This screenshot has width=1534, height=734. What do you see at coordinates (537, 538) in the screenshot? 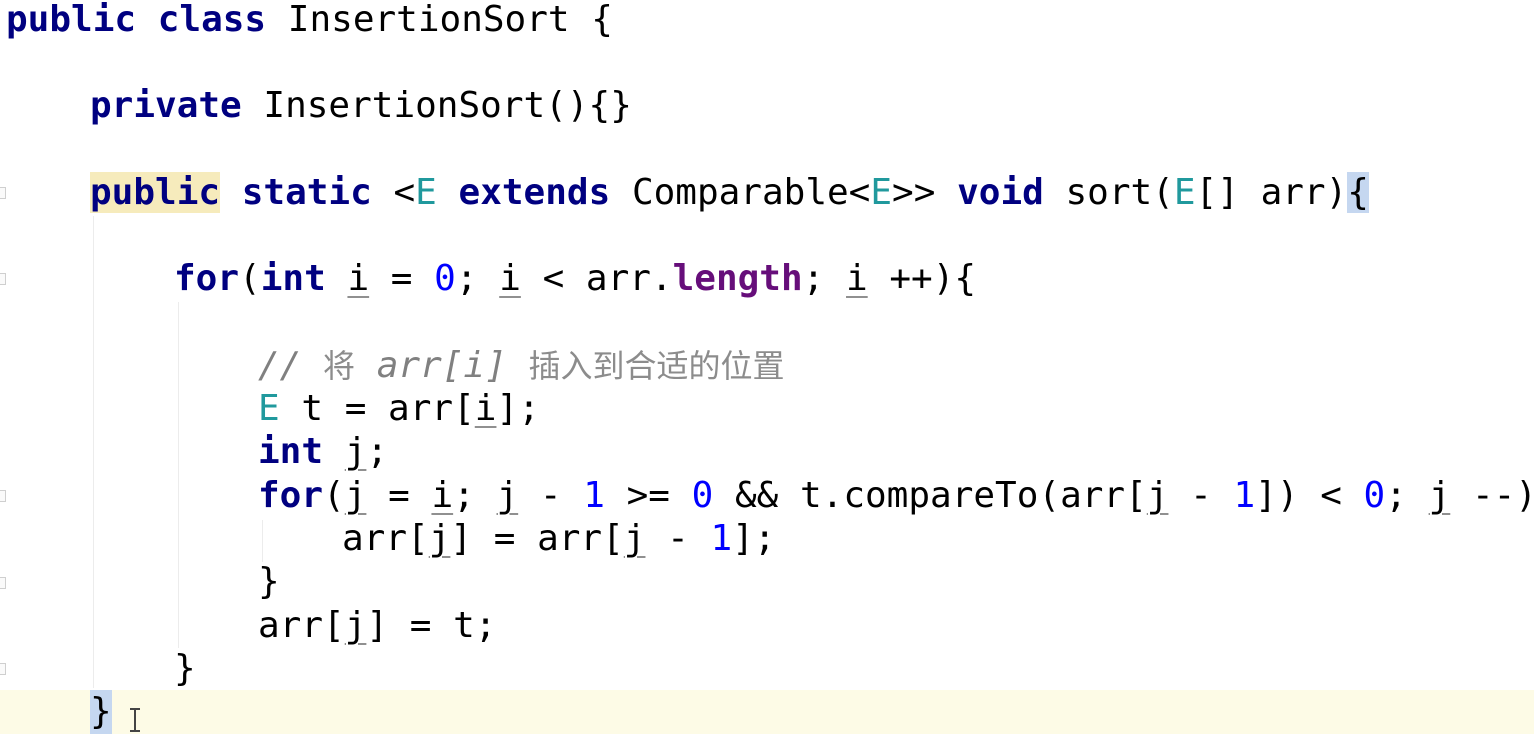
I see `code-token: ] = arr[` at bounding box center [537, 538].